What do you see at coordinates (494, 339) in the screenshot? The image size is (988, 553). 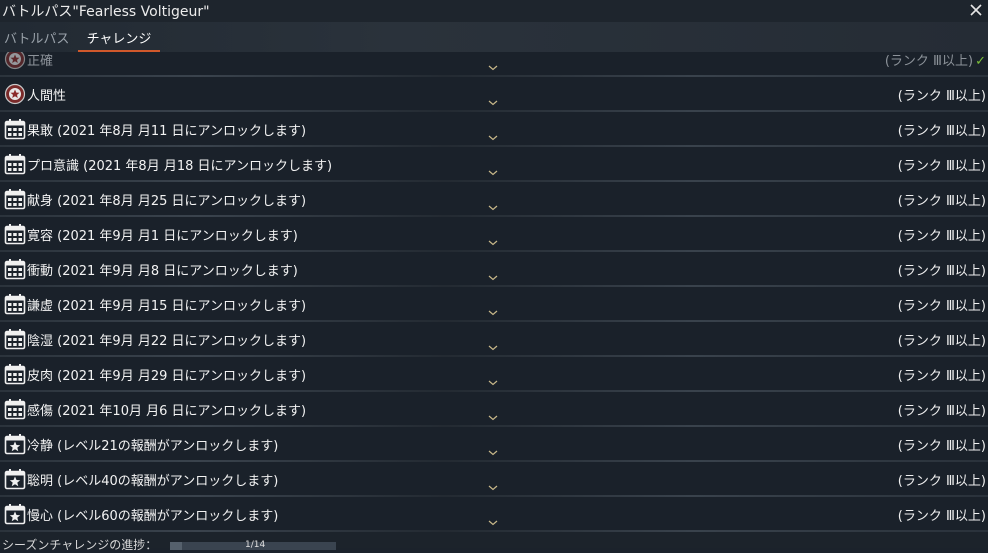 I see `challenge-row: 陰湿 (2021 年9月 月22 日にアンロックします) (ランク Ⅲ以上)` at bounding box center [494, 339].